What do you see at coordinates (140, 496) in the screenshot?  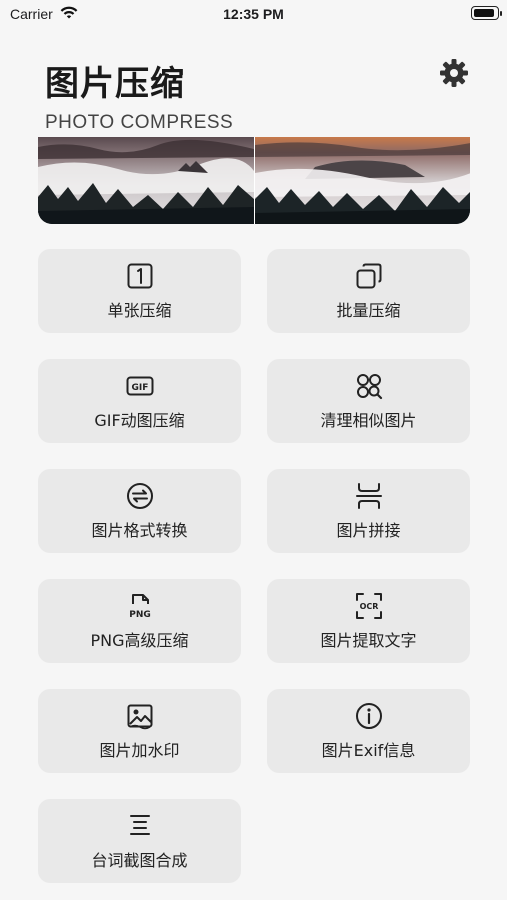 I see `convert-arrows-icon` at bounding box center [140, 496].